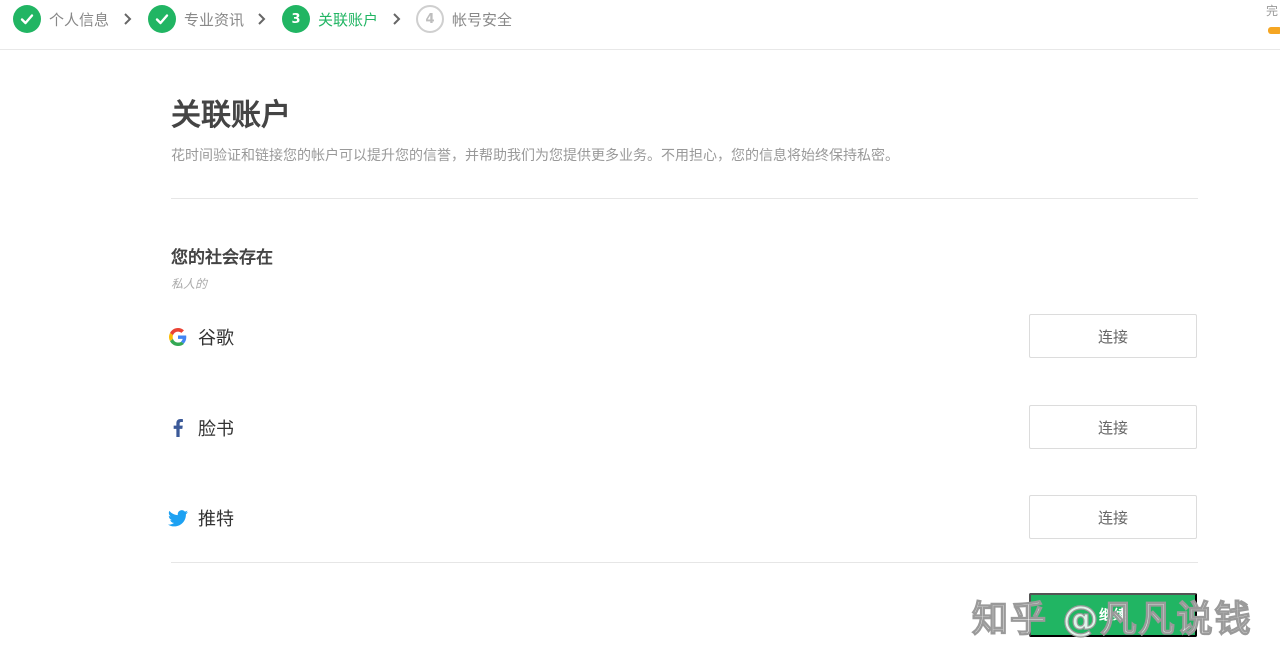 The width and height of the screenshot is (1280, 668). Describe the element at coordinates (640, 25) in the screenshot. I see `onboarding-stepper: 个人信息 专业资讯 3 关联账户 4 帐号安全 完` at that location.